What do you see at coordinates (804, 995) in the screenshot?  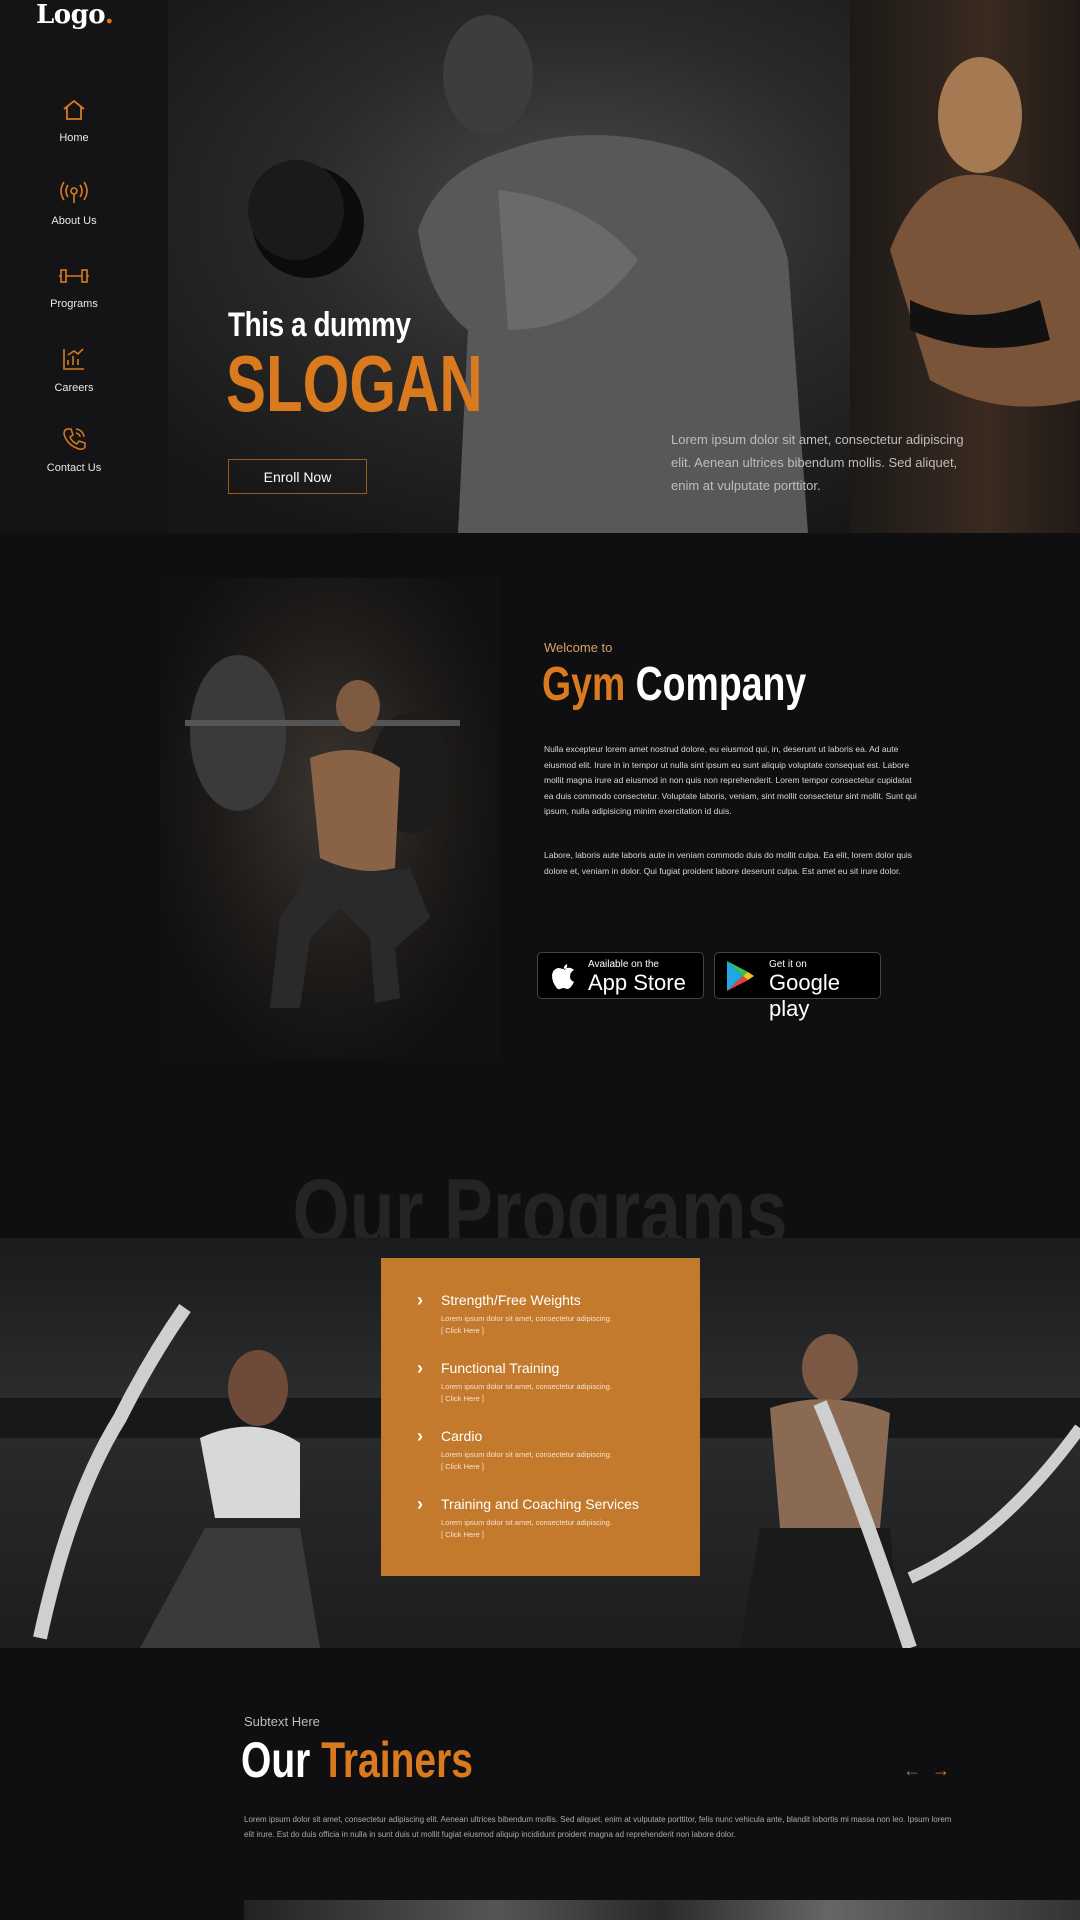 I see `googleplay-large-text: Google play` at bounding box center [804, 995].